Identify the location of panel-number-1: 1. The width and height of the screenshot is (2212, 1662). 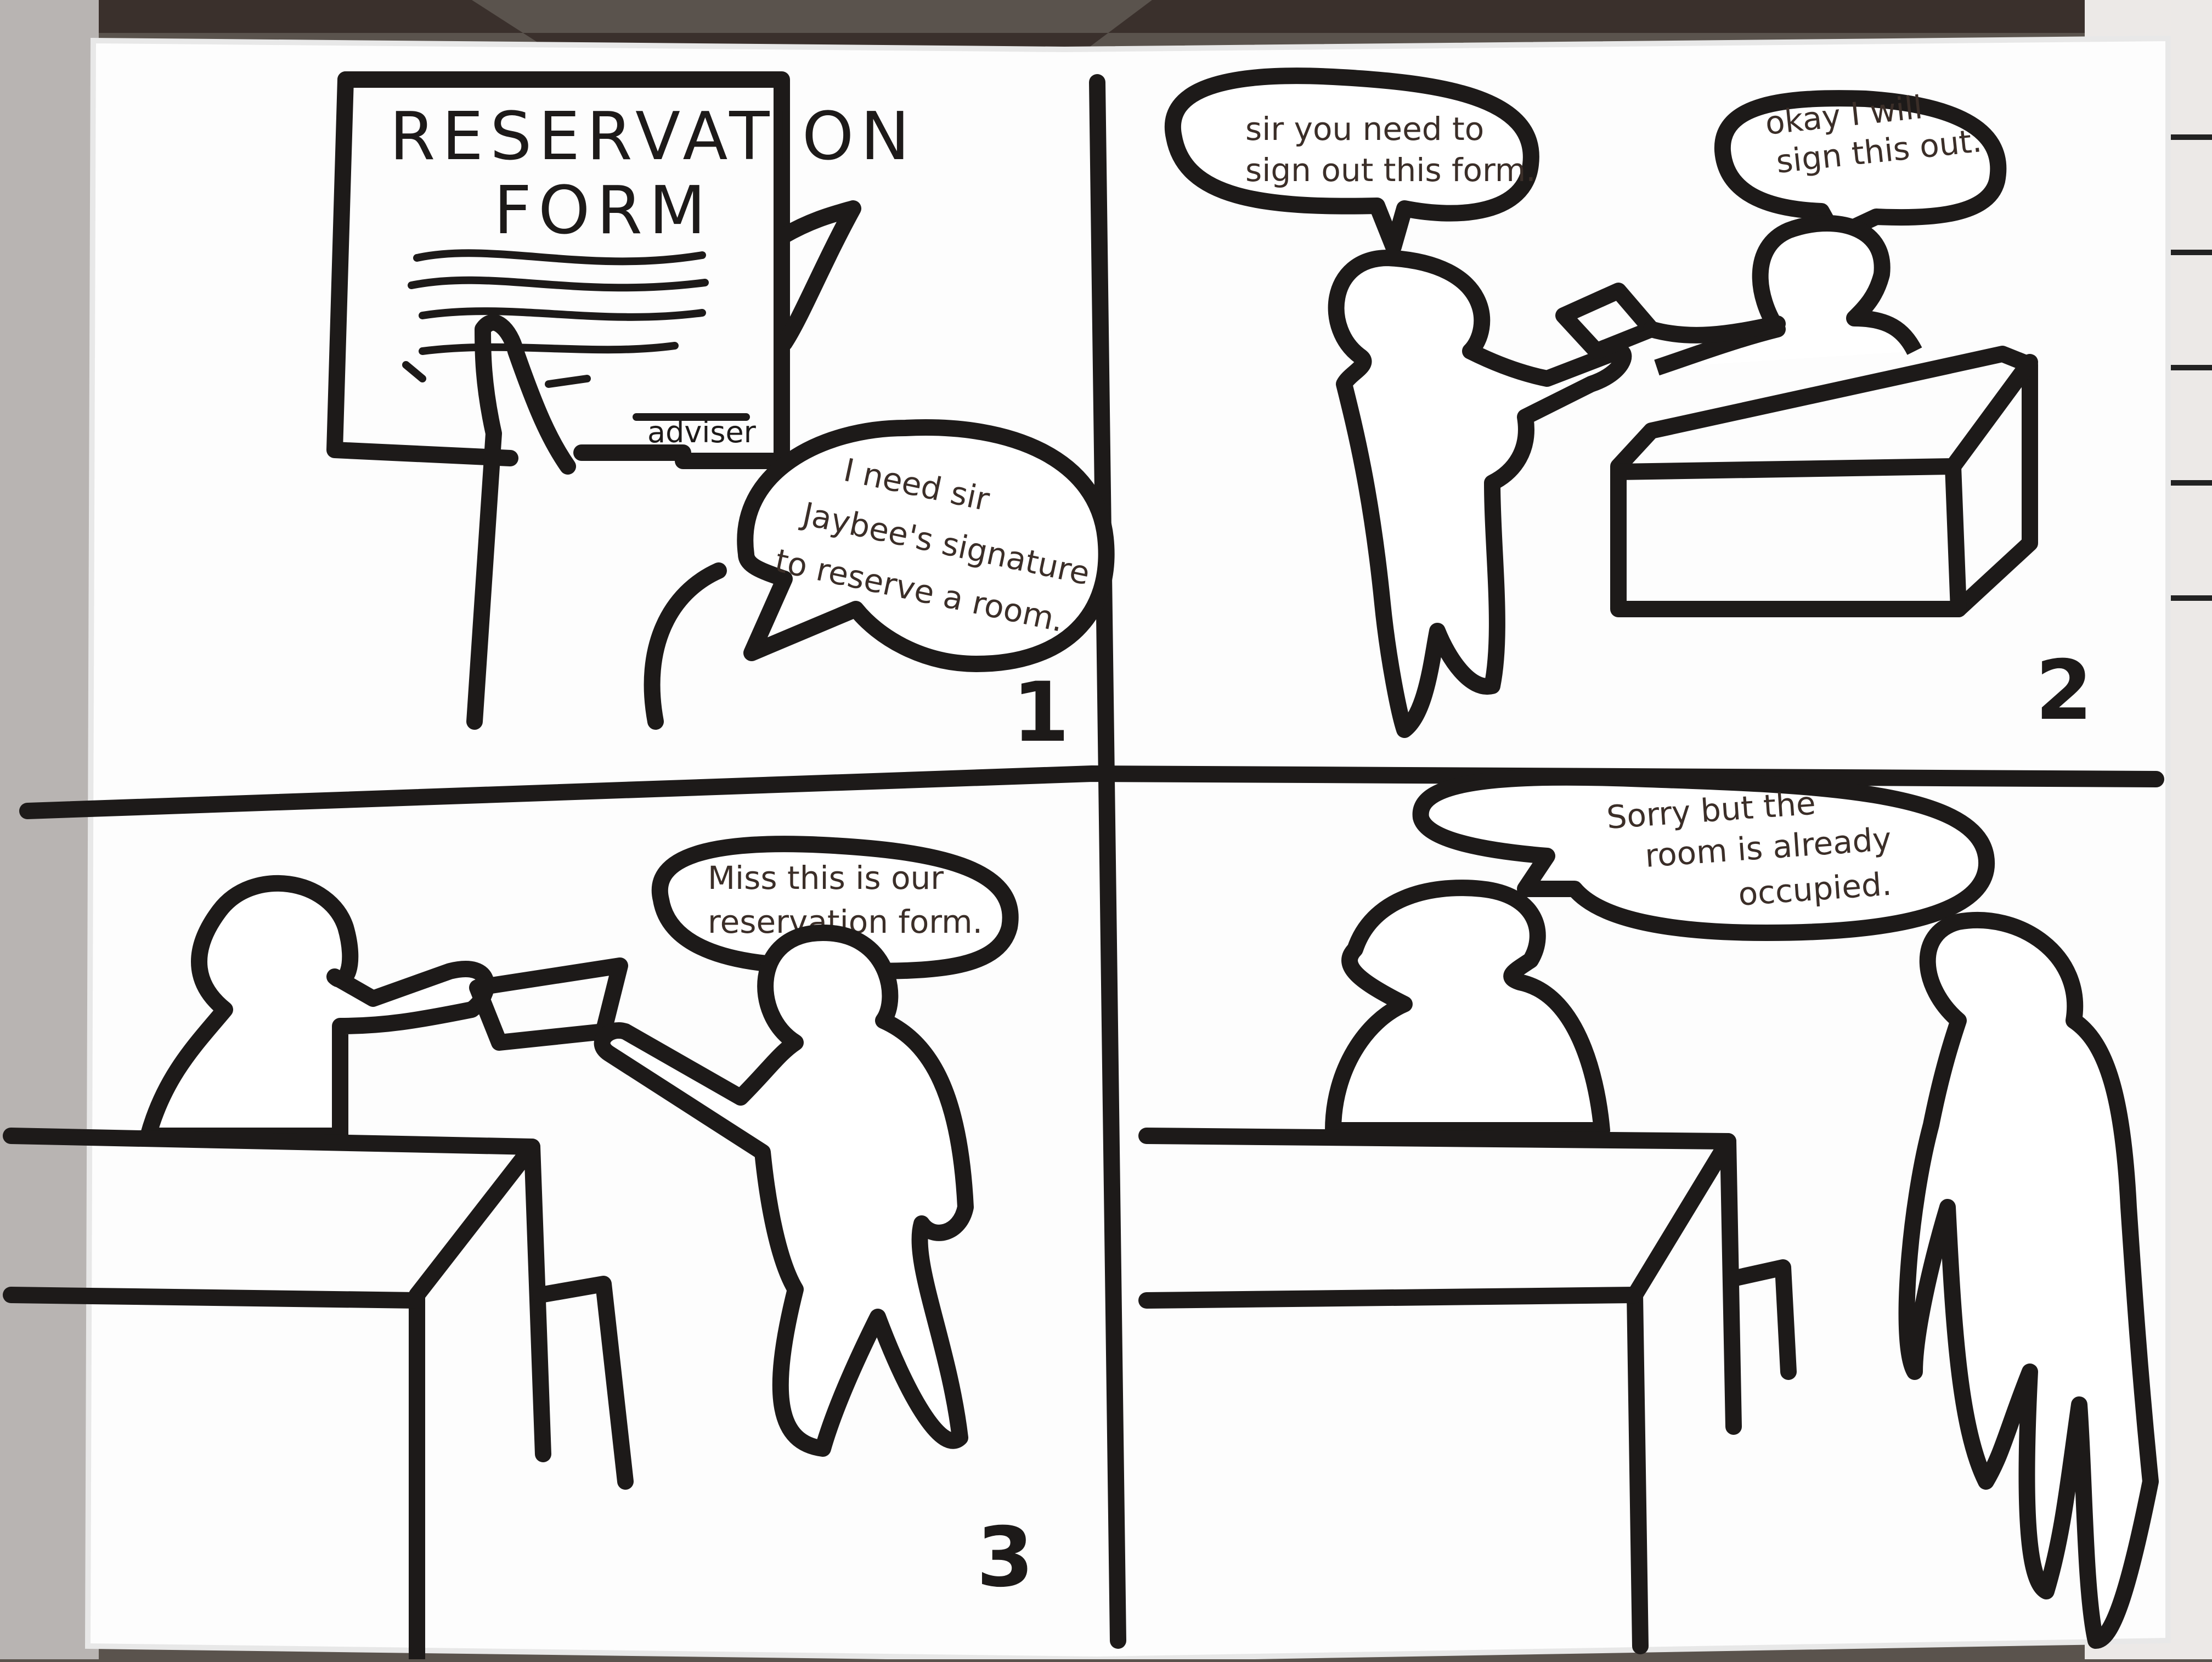
(1040, 712).